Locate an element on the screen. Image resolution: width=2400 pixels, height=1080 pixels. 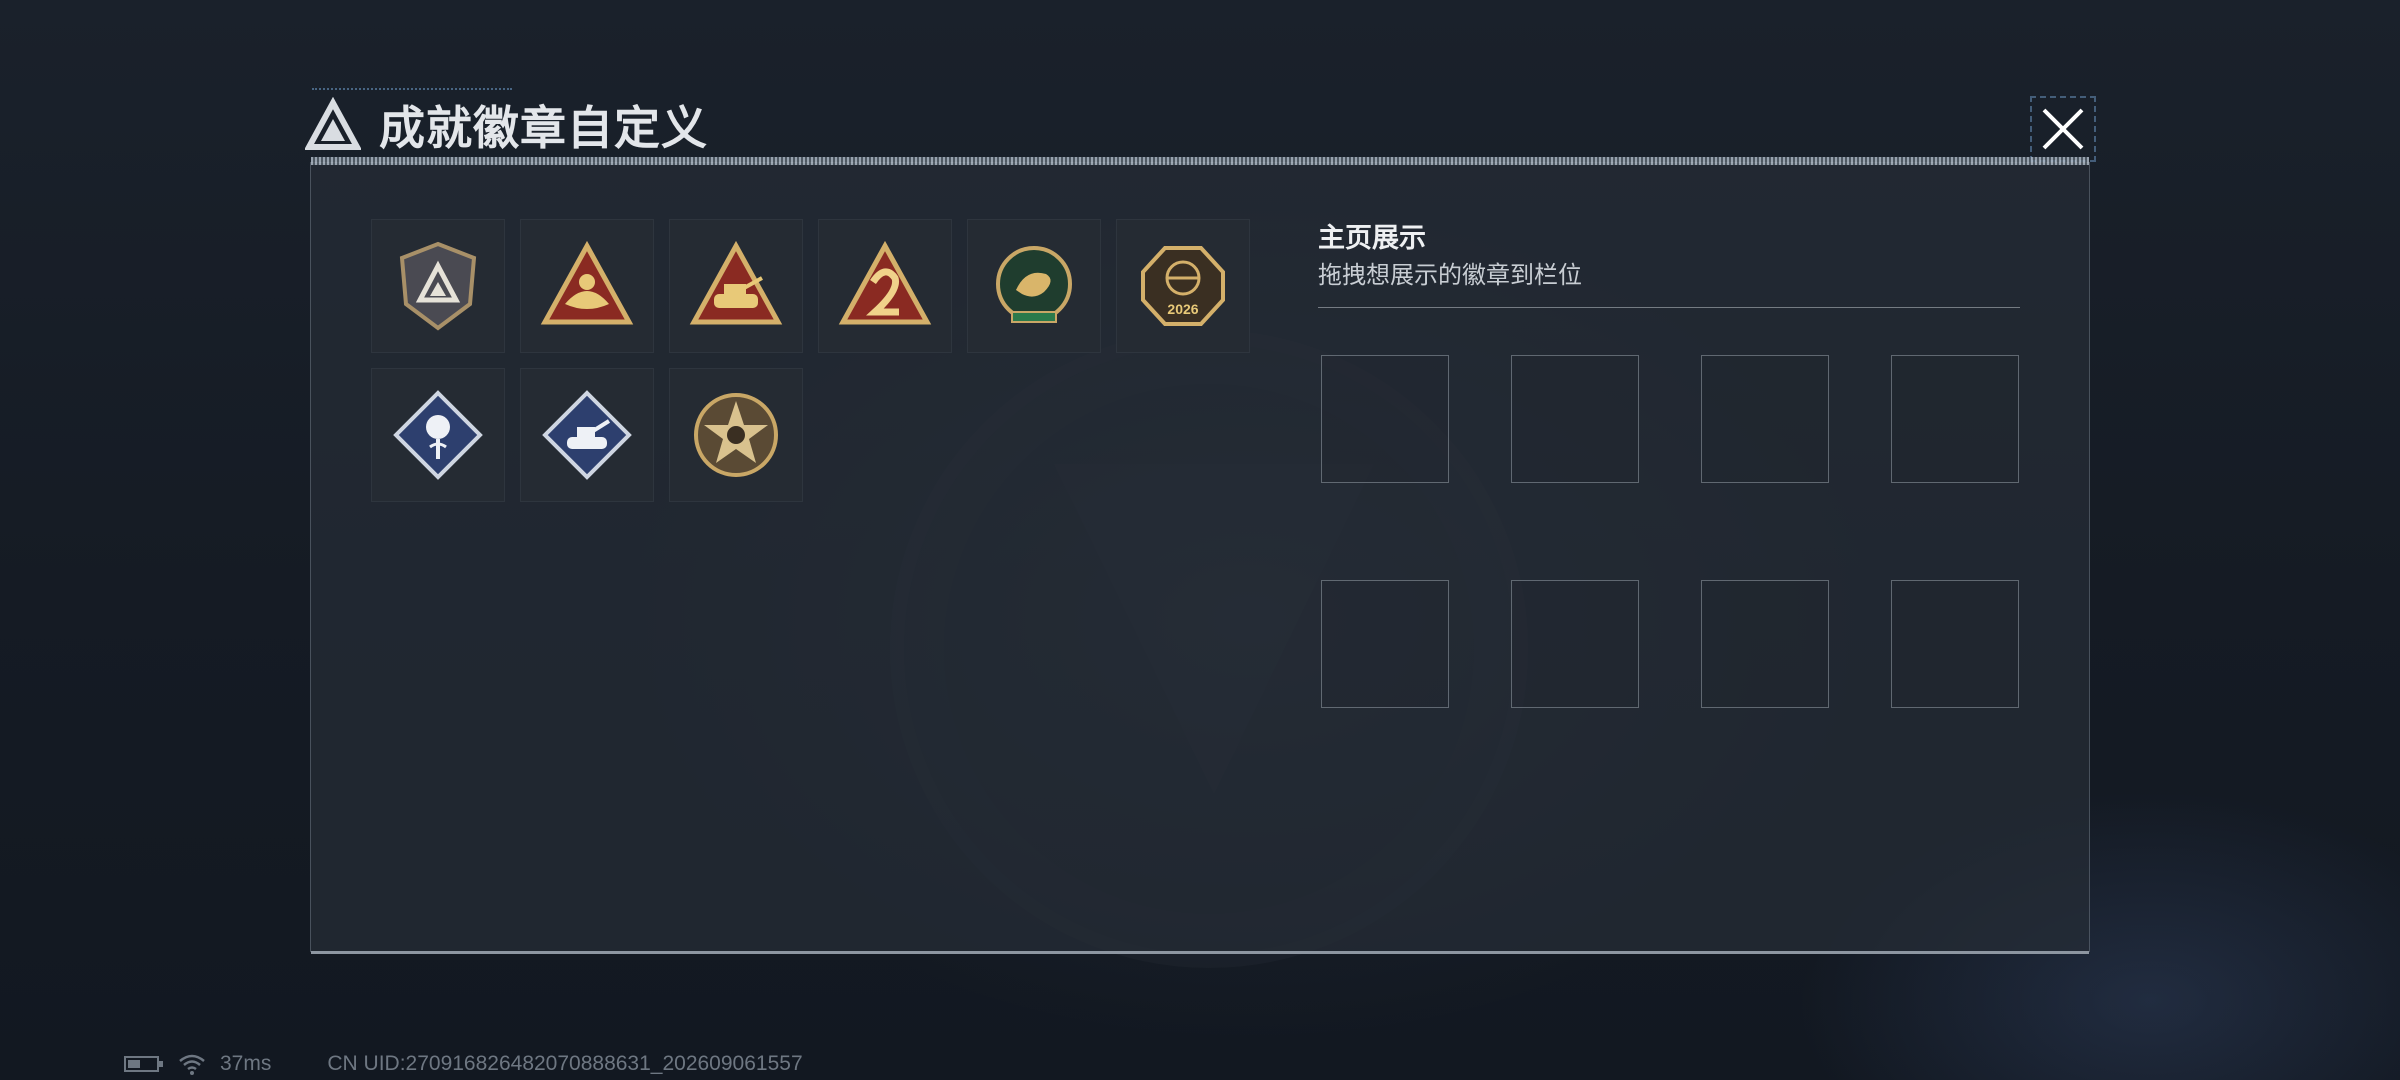
hands-triangle-badge-icon is located at coordinates (587, 282).